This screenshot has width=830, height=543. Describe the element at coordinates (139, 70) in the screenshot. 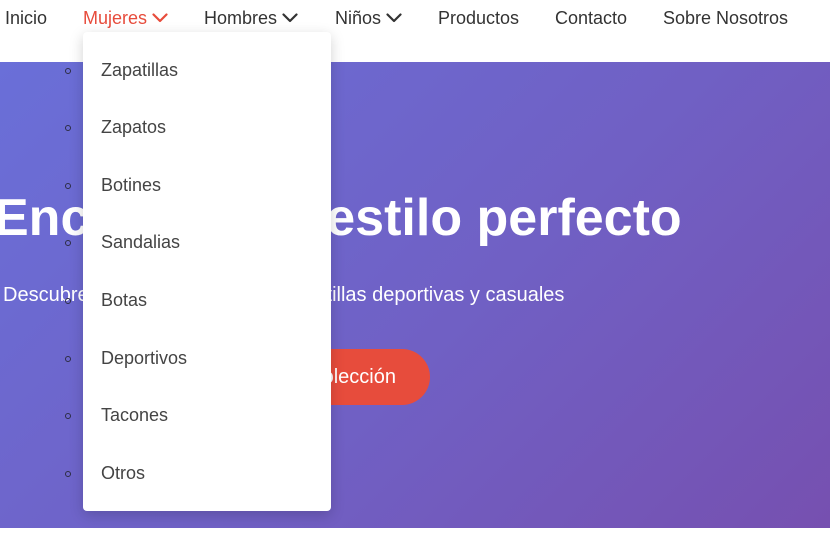

I see `dropdown-item-zapatillas: Zapatillas` at that location.